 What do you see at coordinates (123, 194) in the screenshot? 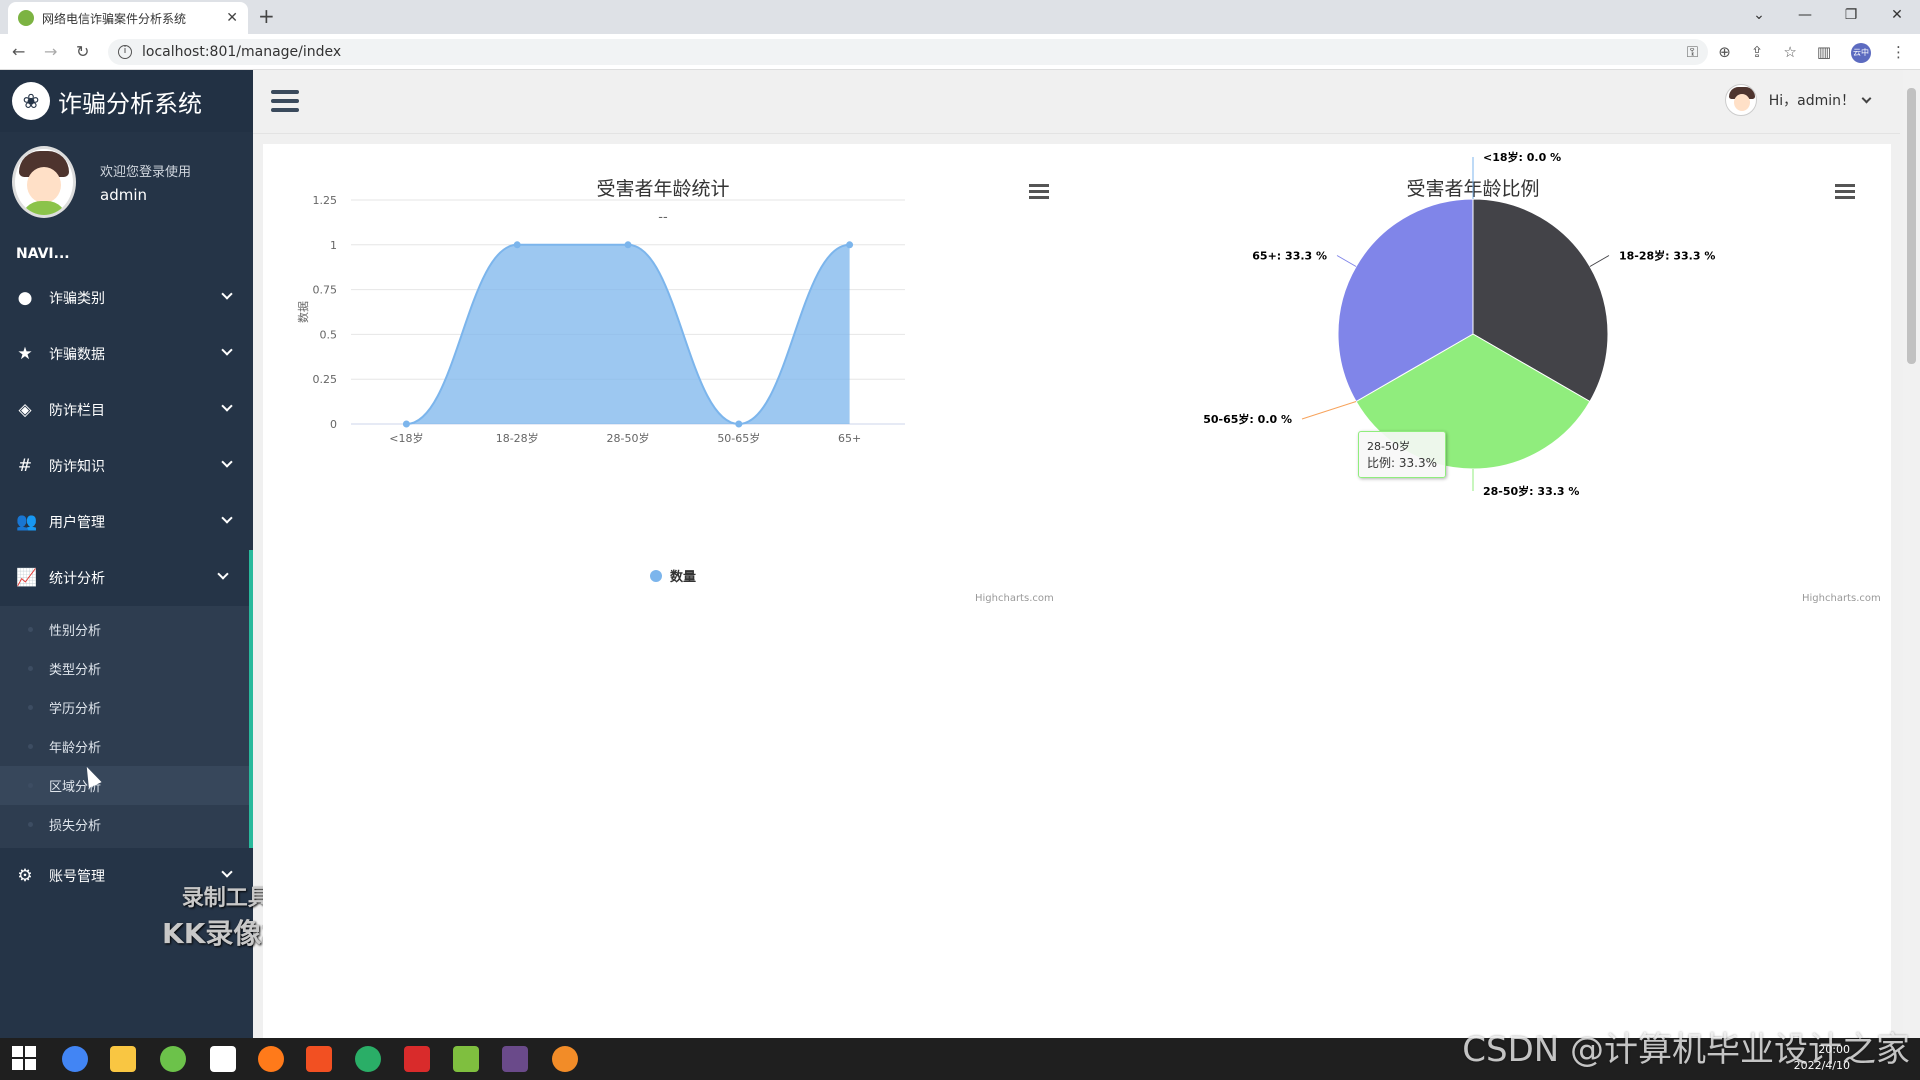
I see `username: admin` at bounding box center [123, 194].